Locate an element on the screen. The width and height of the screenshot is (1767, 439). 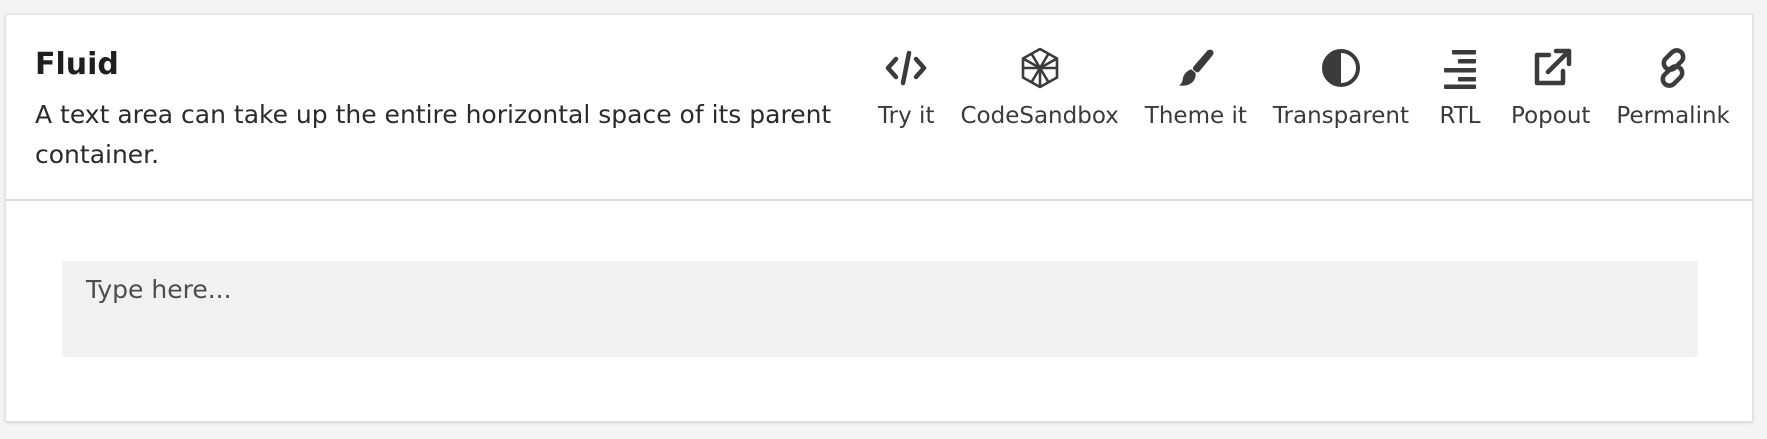
half-circle-icon is located at coordinates (1341, 68).